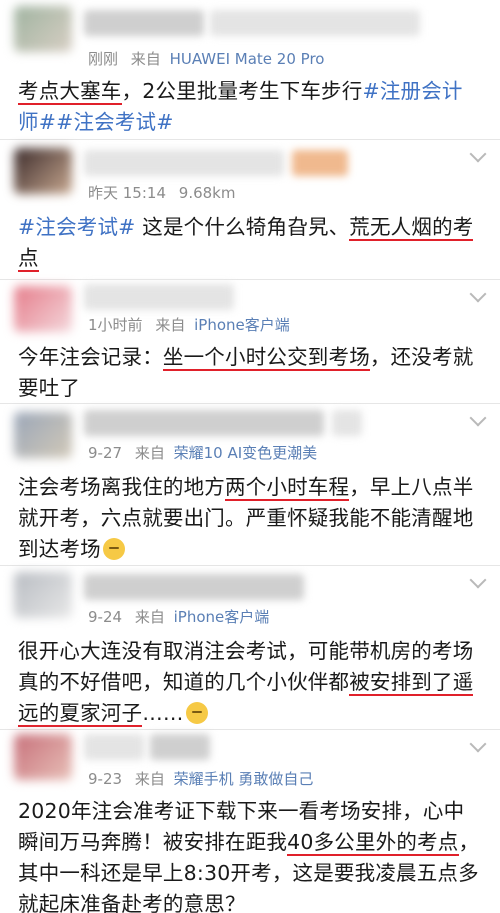  Describe the element at coordinates (244, 779) in the screenshot. I see `post-source-link: 荣耀手机 勇敢做自己` at that location.